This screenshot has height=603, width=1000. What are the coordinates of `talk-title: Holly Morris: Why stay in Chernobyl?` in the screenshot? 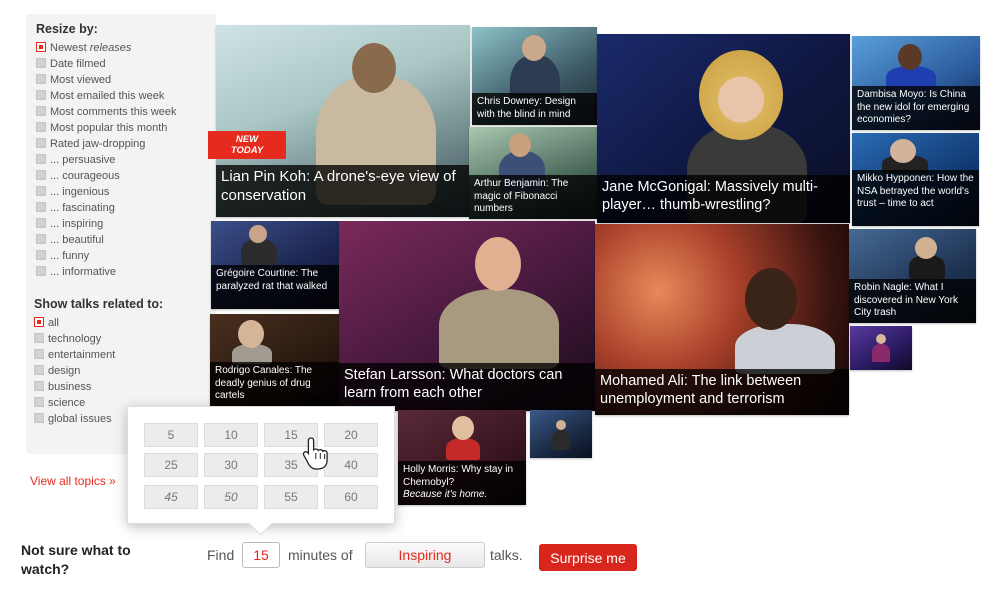 It's located at (458, 476).